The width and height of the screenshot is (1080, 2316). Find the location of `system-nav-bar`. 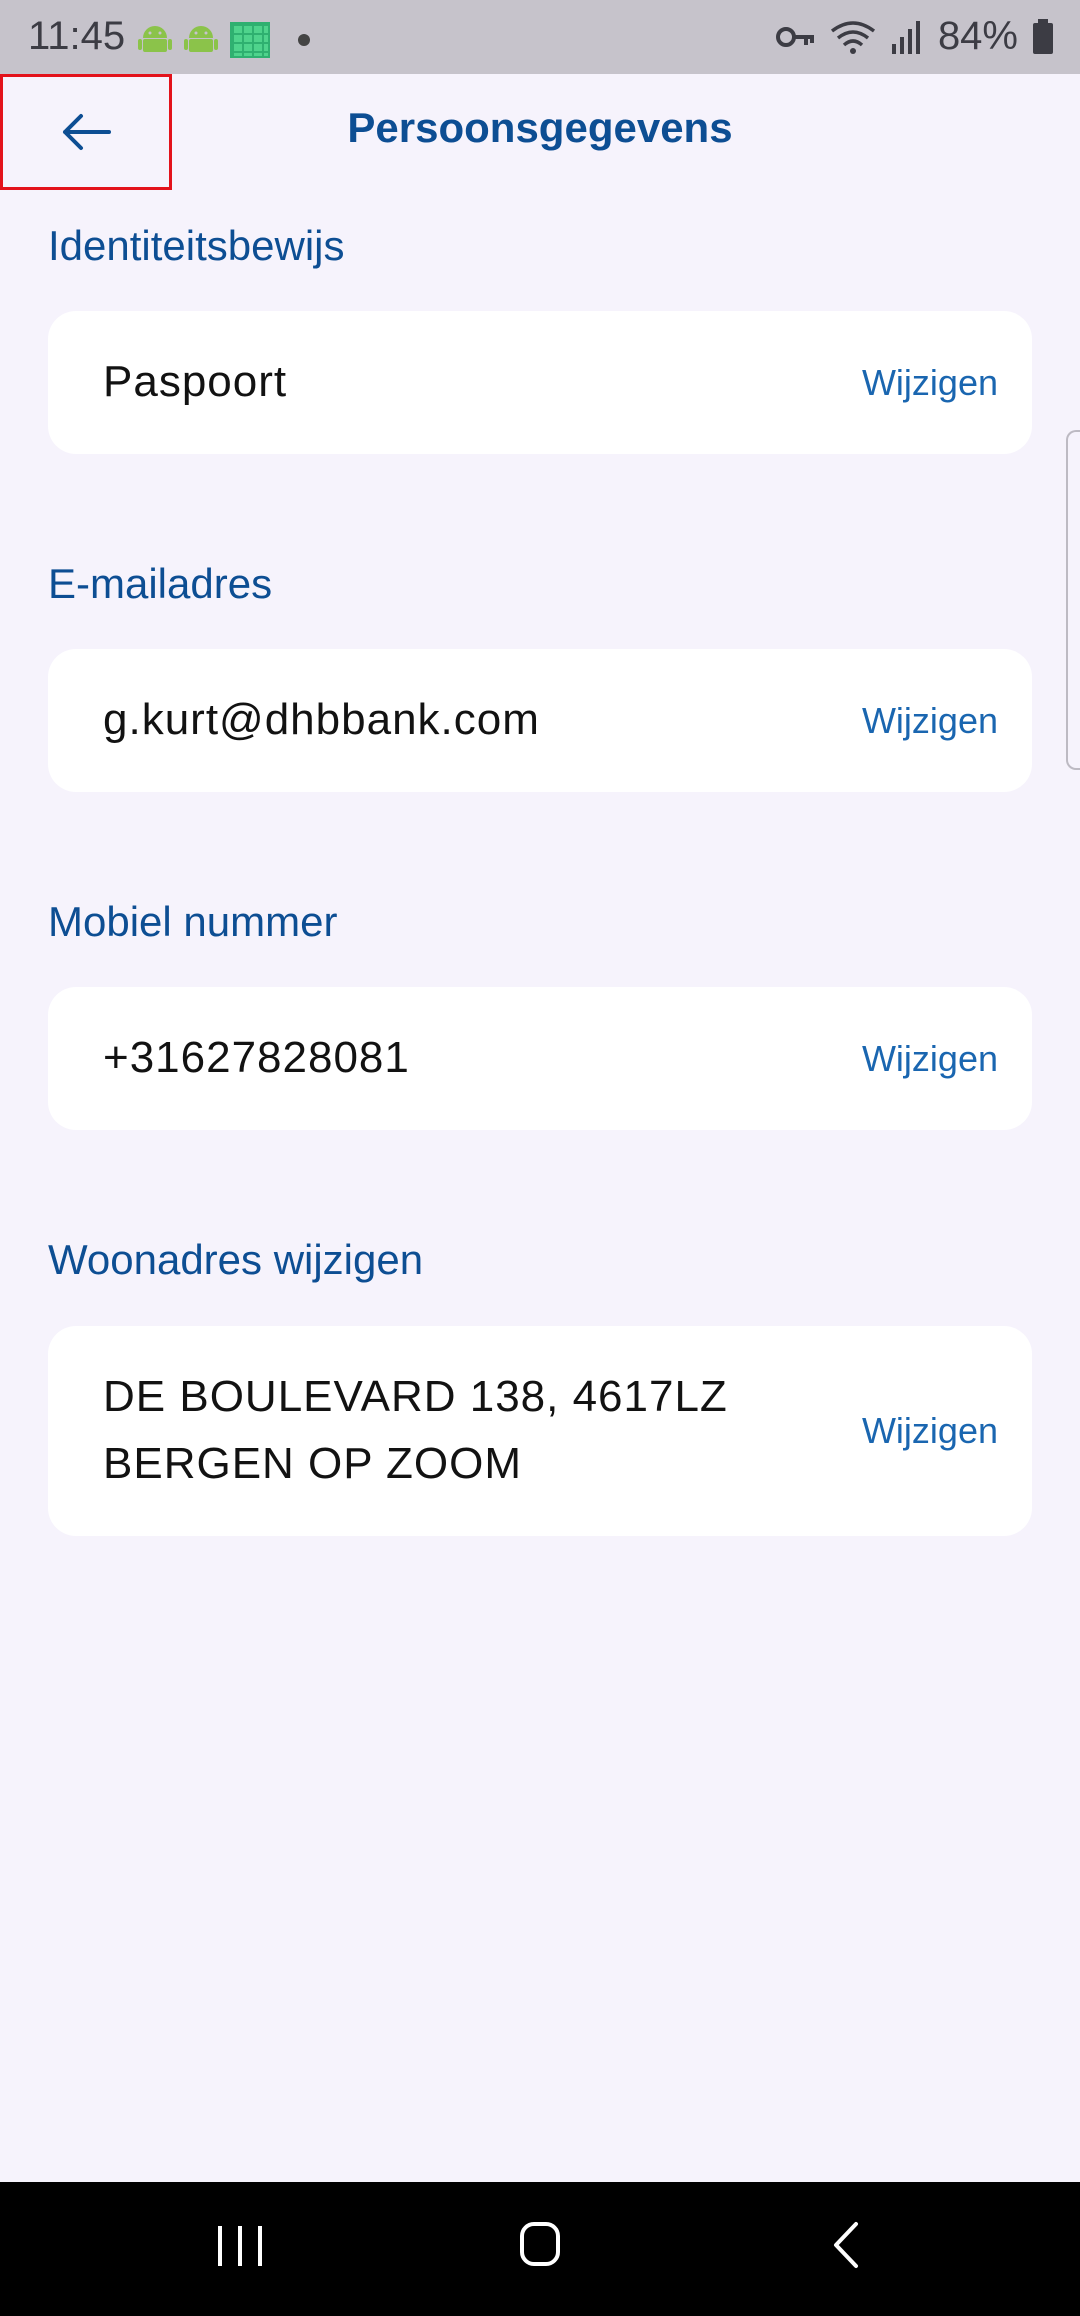

system-nav-bar is located at coordinates (540, 2249).